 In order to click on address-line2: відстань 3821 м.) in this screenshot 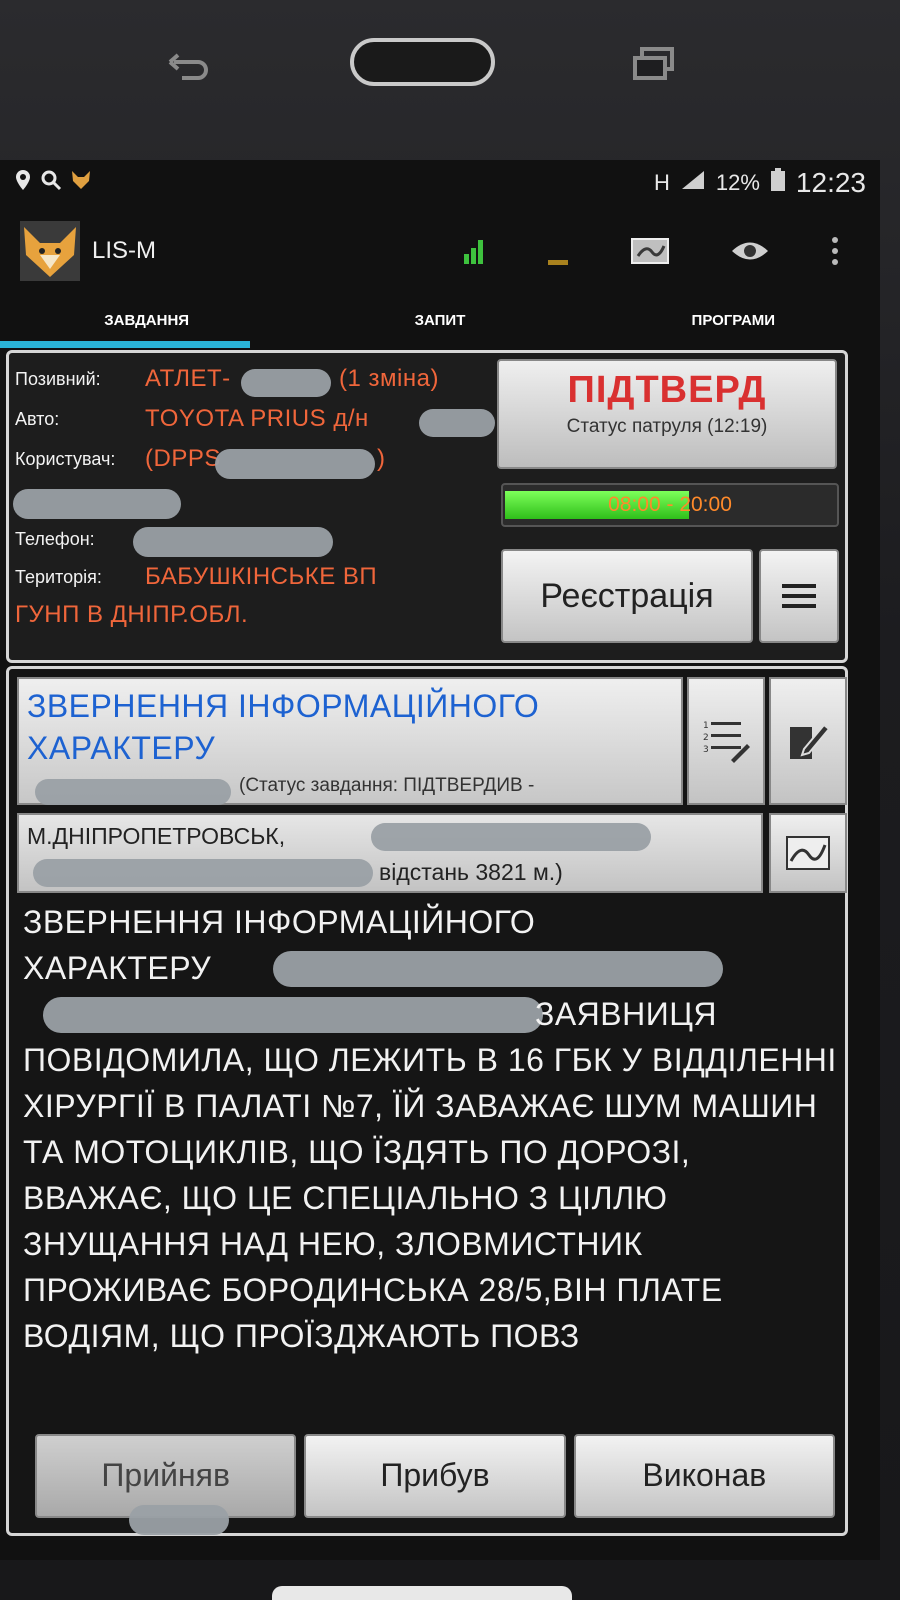, I will do `click(471, 872)`.